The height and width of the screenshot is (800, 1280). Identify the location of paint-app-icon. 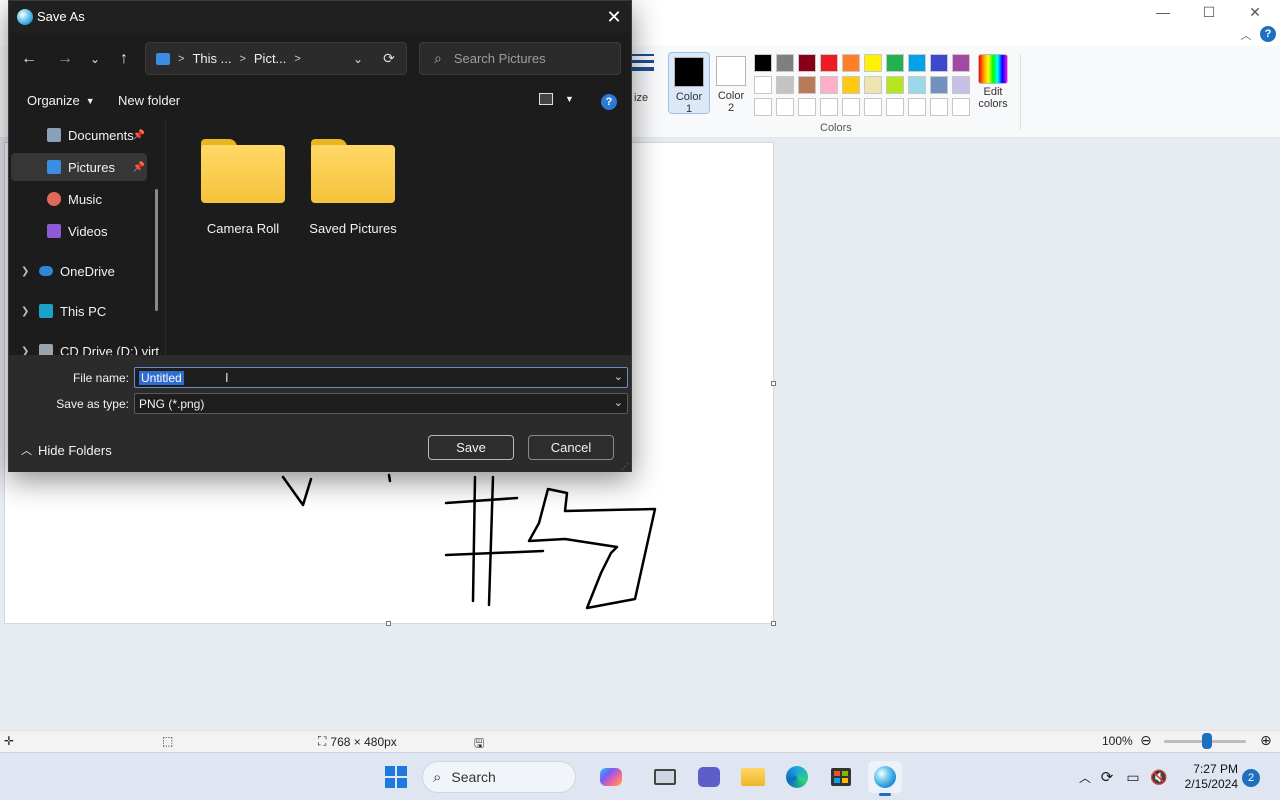
(885, 778).